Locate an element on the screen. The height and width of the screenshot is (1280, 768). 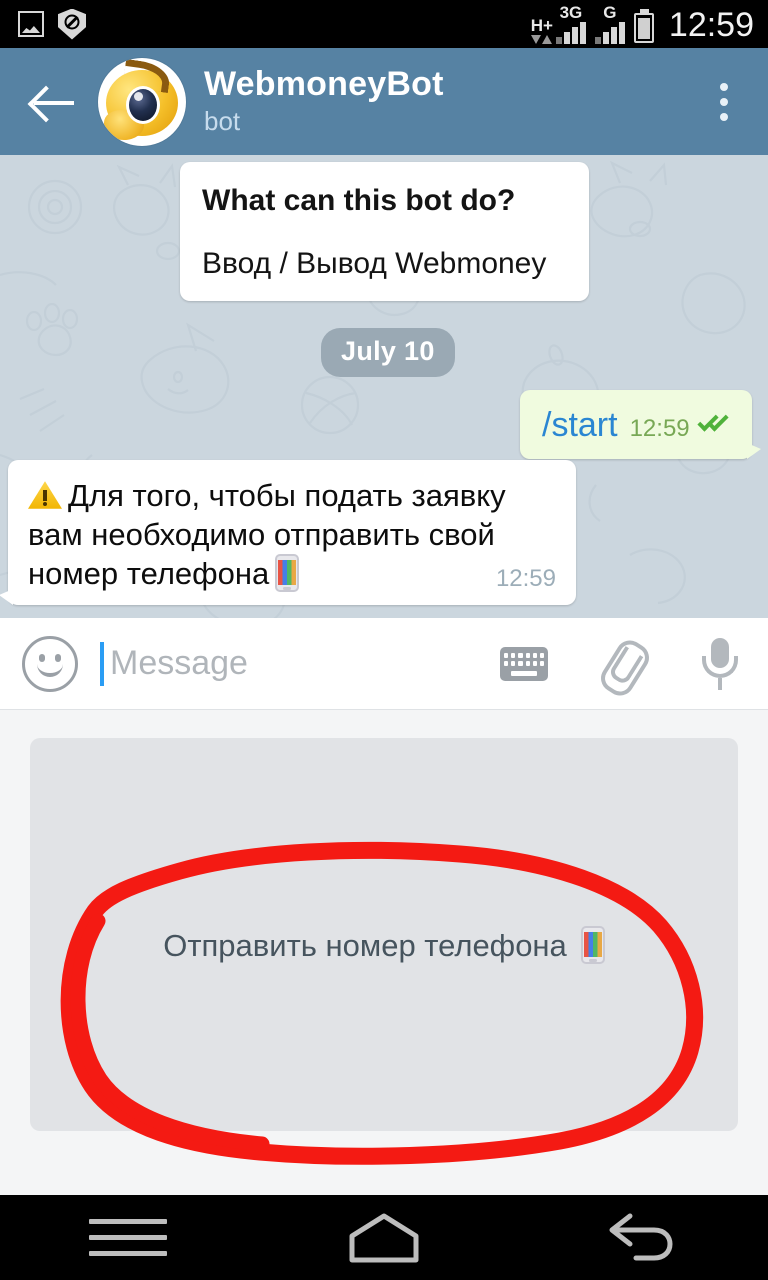
overflow-menu-icon is located at coordinates (724, 102).